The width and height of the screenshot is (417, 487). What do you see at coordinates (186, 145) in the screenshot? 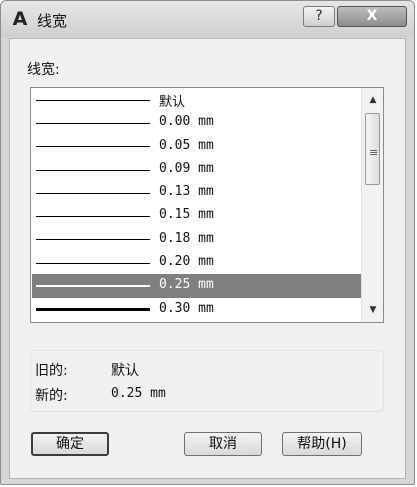
I see `lineweight-item-label: 0.05 mm` at bounding box center [186, 145].